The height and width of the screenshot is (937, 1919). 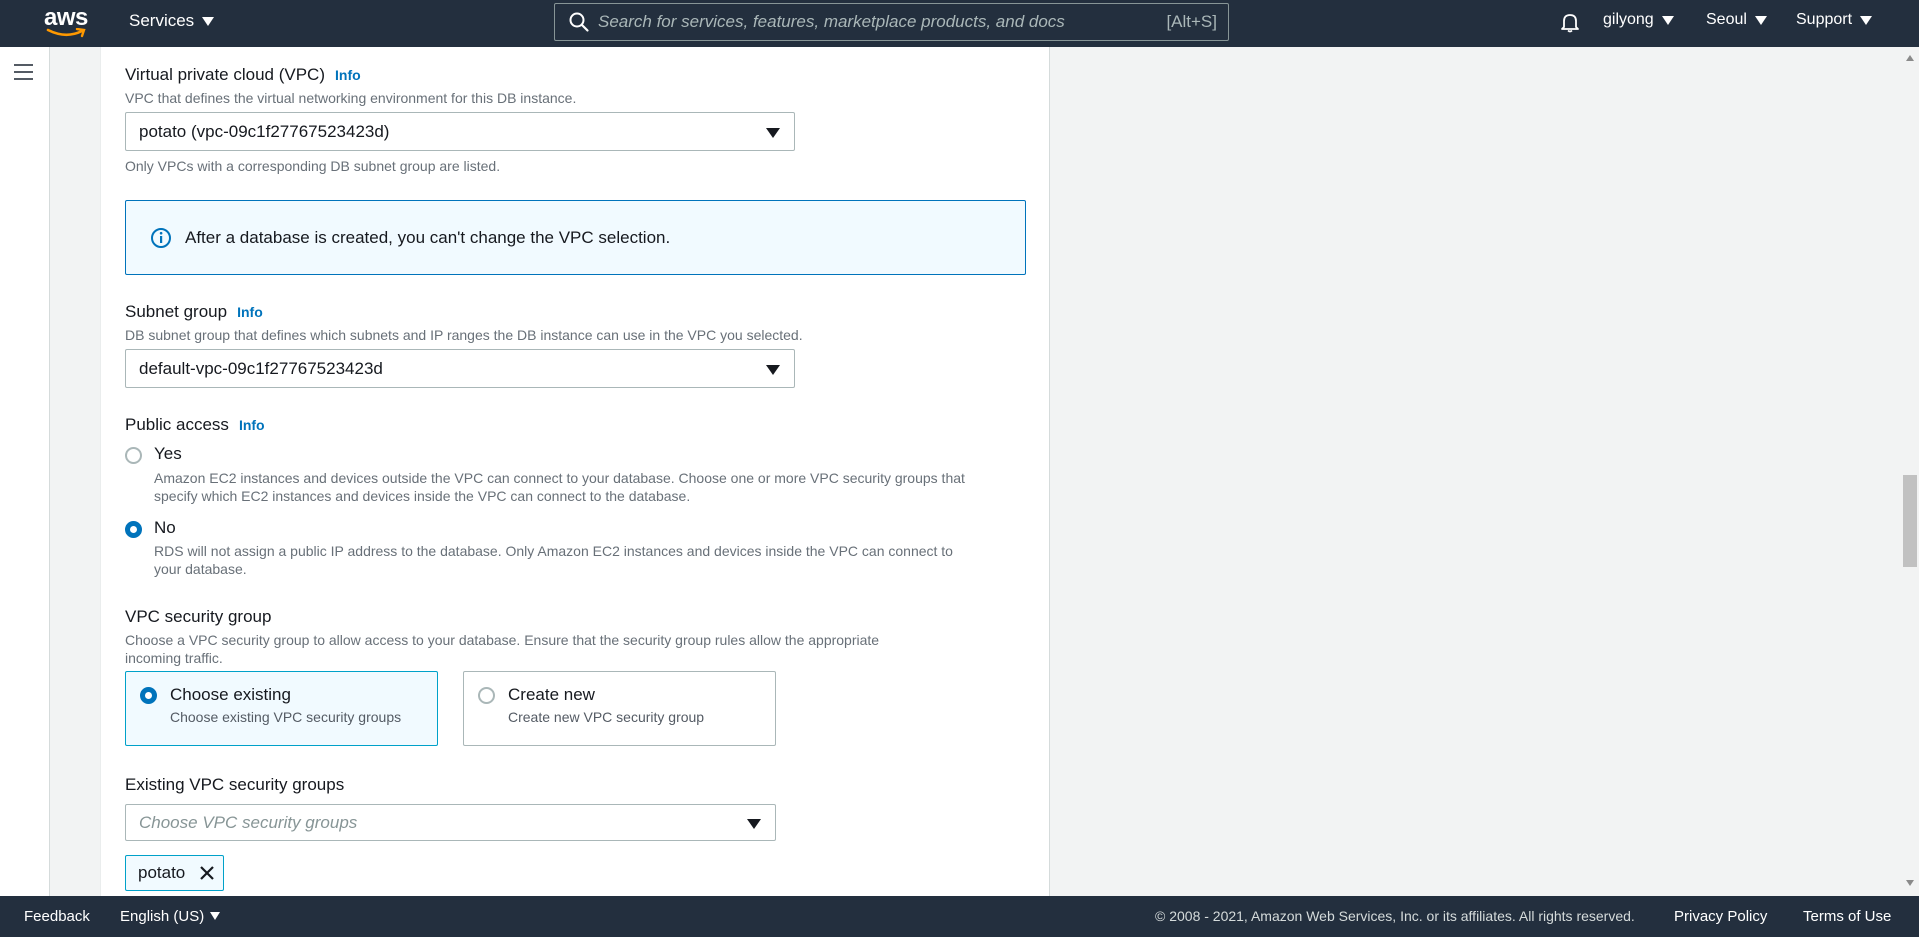 What do you see at coordinates (579, 22) in the screenshot?
I see `search-icon` at bounding box center [579, 22].